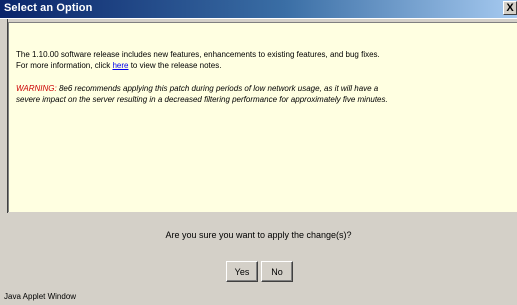  Describe the element at coordinates (48, 8) in the screenshot. I see `window-title: Select an Option` at that location.